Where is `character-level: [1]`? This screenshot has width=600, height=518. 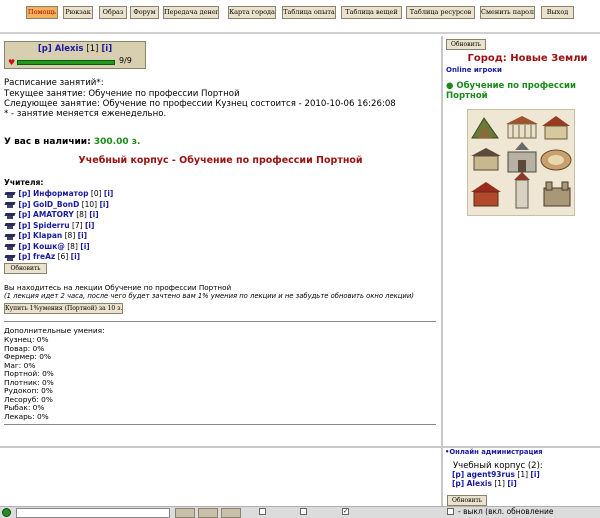 character-level: [1] is located at coordinates (92, 49).